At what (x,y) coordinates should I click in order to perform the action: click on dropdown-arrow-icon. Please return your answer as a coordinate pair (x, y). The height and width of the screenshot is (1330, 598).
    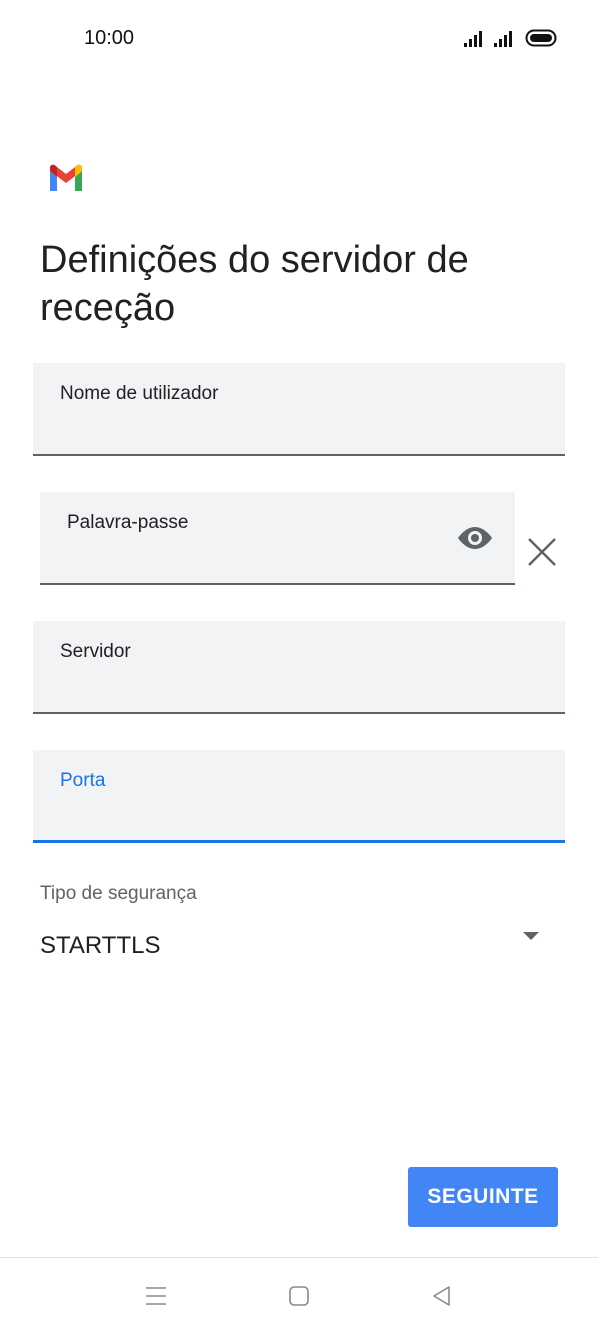
    Looking at the image, I should click on (531, 936).